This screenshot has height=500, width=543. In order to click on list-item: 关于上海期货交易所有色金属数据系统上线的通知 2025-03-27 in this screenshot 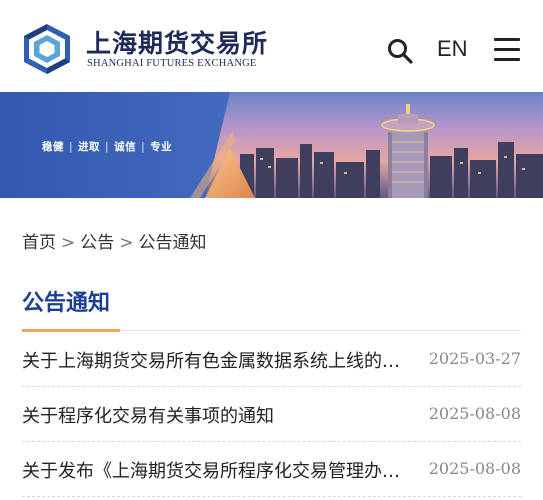, I will do `click(271, 359)`.